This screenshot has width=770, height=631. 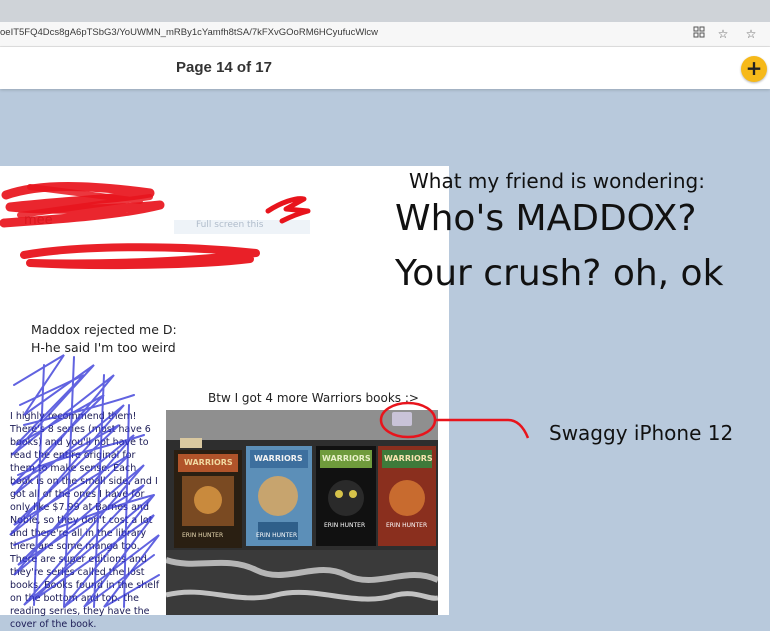 I want to click on book-title-3: WARRIORS, so click(x=346, y=458).